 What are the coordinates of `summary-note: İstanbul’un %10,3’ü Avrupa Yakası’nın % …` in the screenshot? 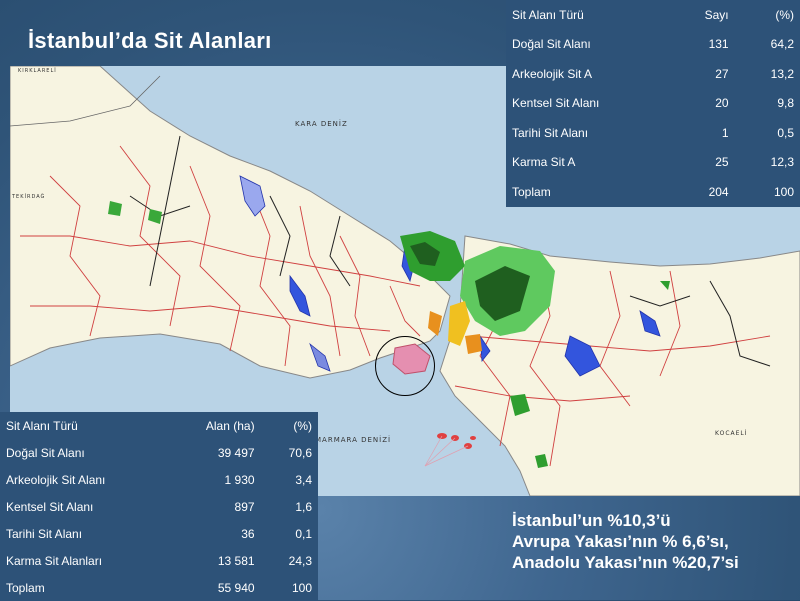 It's located at (625, 541).